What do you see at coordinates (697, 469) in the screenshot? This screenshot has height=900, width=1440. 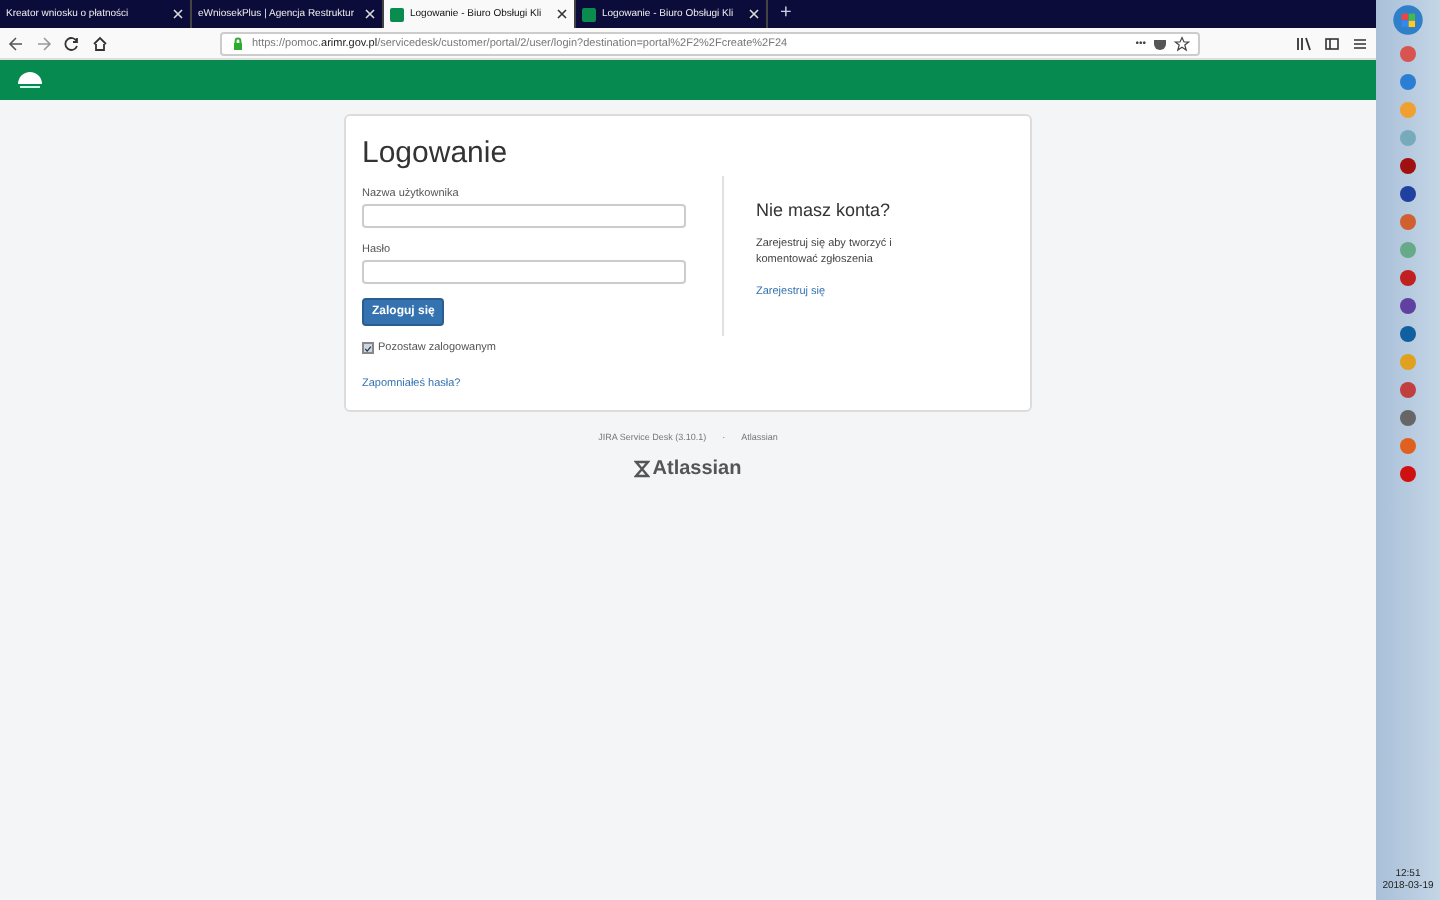 I see `atlassian-wordmark: Atlassian` at bounding box center [697, 469].